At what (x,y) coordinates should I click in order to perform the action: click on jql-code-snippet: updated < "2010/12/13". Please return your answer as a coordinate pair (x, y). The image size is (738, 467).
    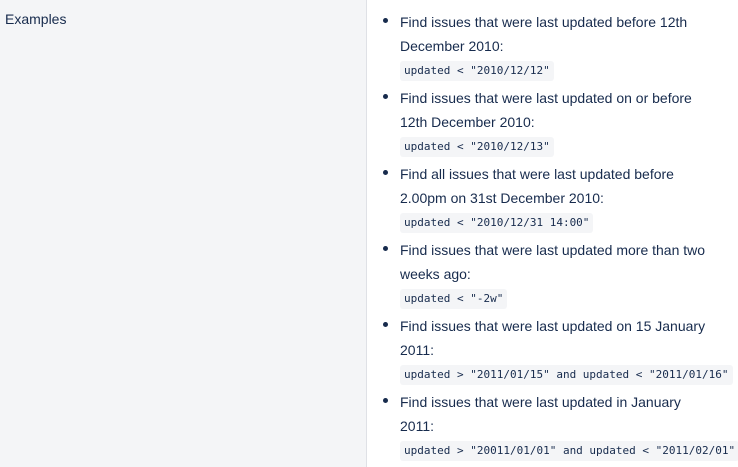
    Looking at the image, I should click on (477, 147).